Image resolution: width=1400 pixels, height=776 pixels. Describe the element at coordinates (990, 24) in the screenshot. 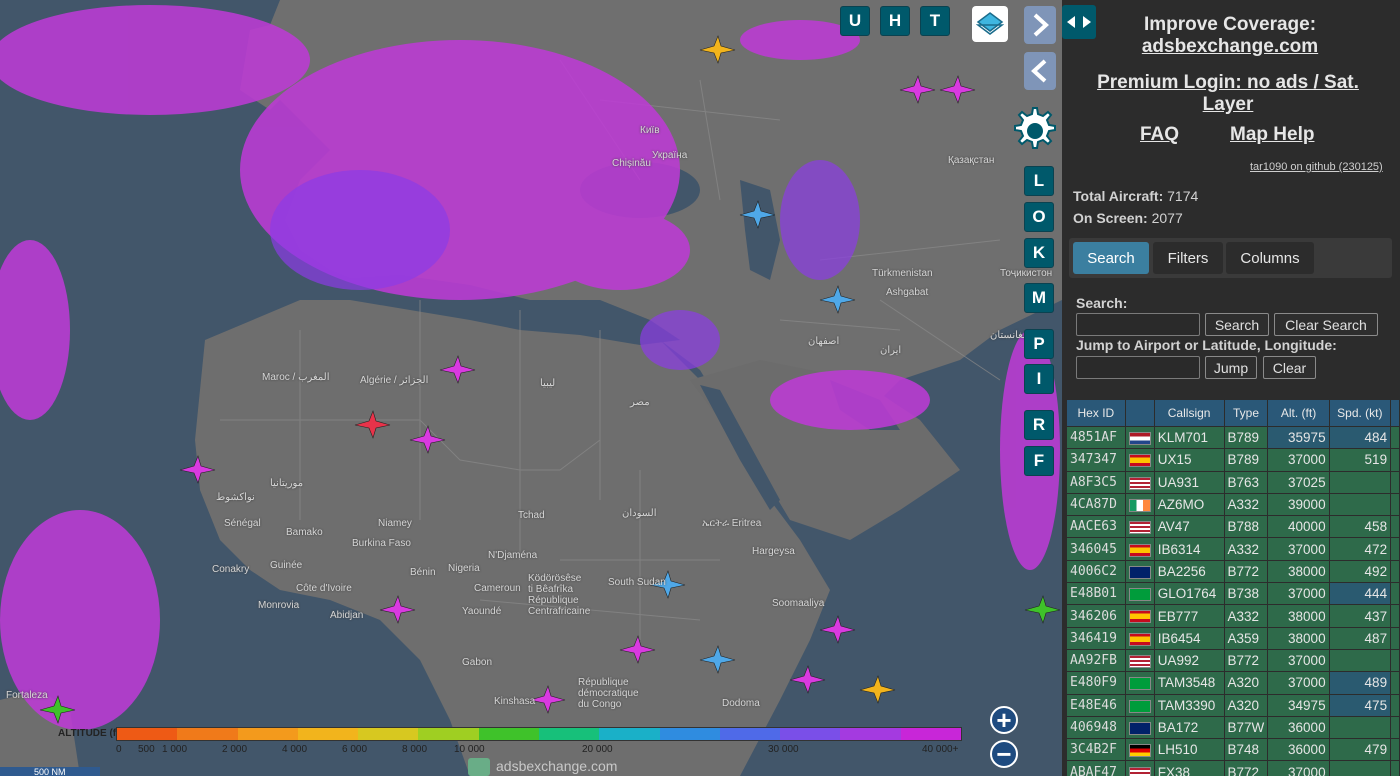

I see `layers-button` at that location.